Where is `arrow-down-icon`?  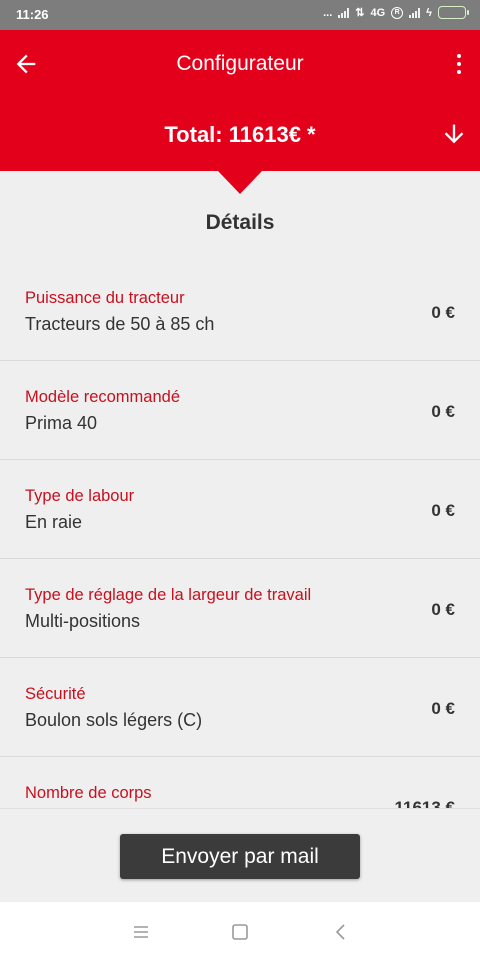 arrow-down-icon is located at coordinates (454, 134).